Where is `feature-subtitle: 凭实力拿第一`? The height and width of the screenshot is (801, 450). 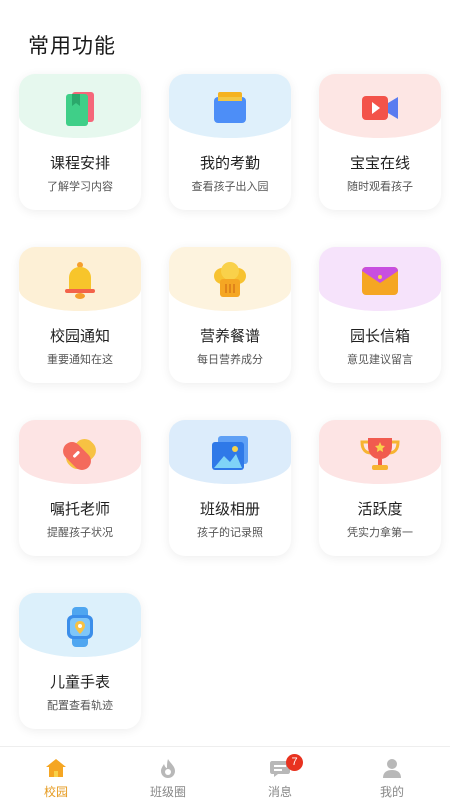 feature-subtitle: 凭实力拿第一 is located at coordinates (380, 533).